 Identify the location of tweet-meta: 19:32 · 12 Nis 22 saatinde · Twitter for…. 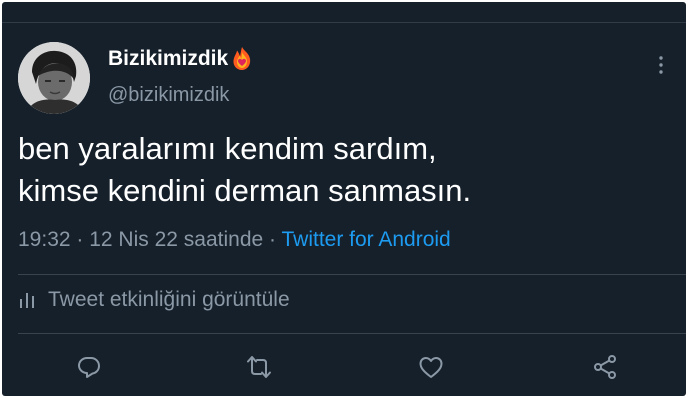
(234, 240).